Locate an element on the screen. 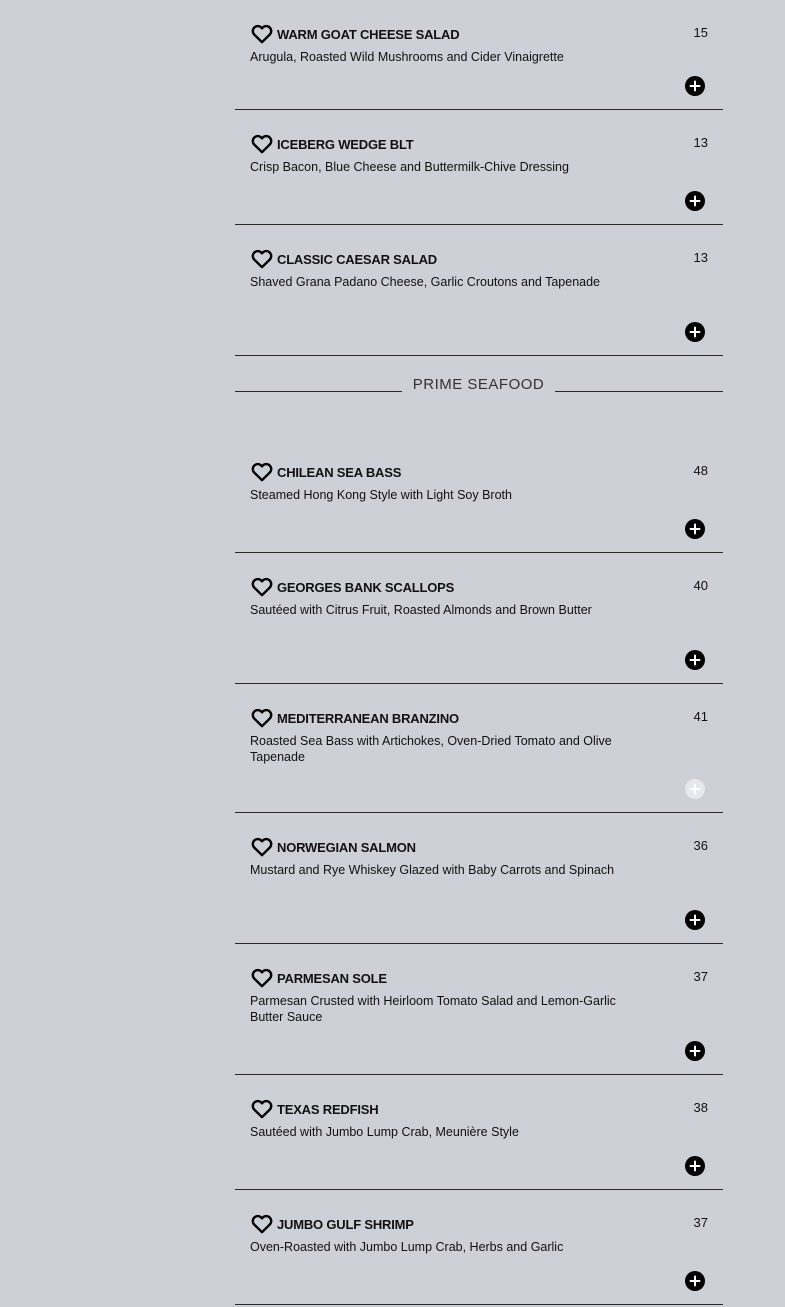  section-heading-prime-seafood: PRIME SEAFOOD is located at coordinates (479, 385).